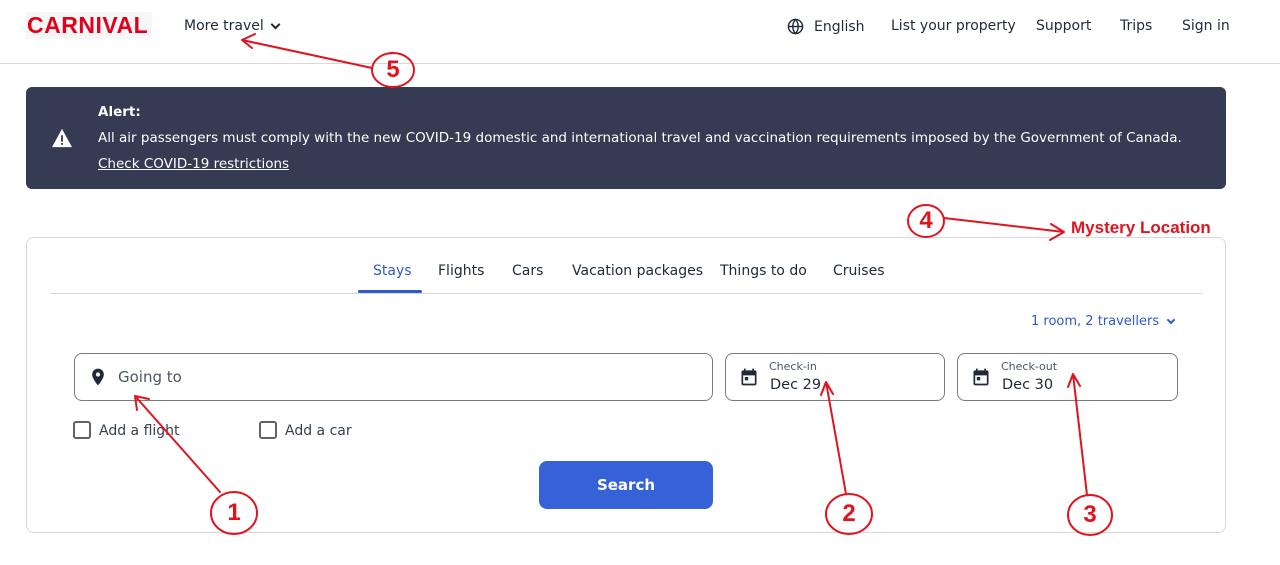 The height and width of the screenshot is (565, 1280). What do you see at coordinates (1206, 26) in the screenshot?
I see `sign-in-link: Sign in` at bounding box center [1206, 26].